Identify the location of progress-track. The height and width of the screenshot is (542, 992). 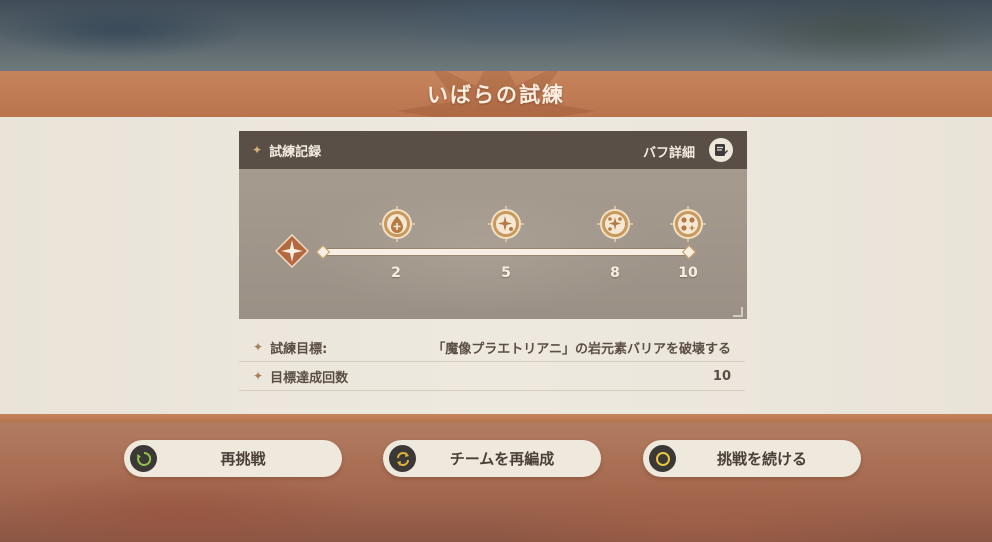
(506, 252).